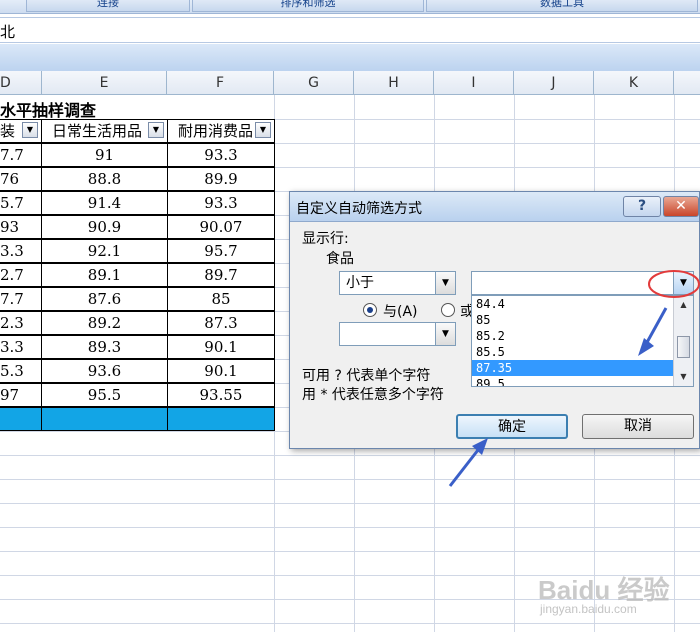  I want to click on value1-input: ▼, so click(582, 283).